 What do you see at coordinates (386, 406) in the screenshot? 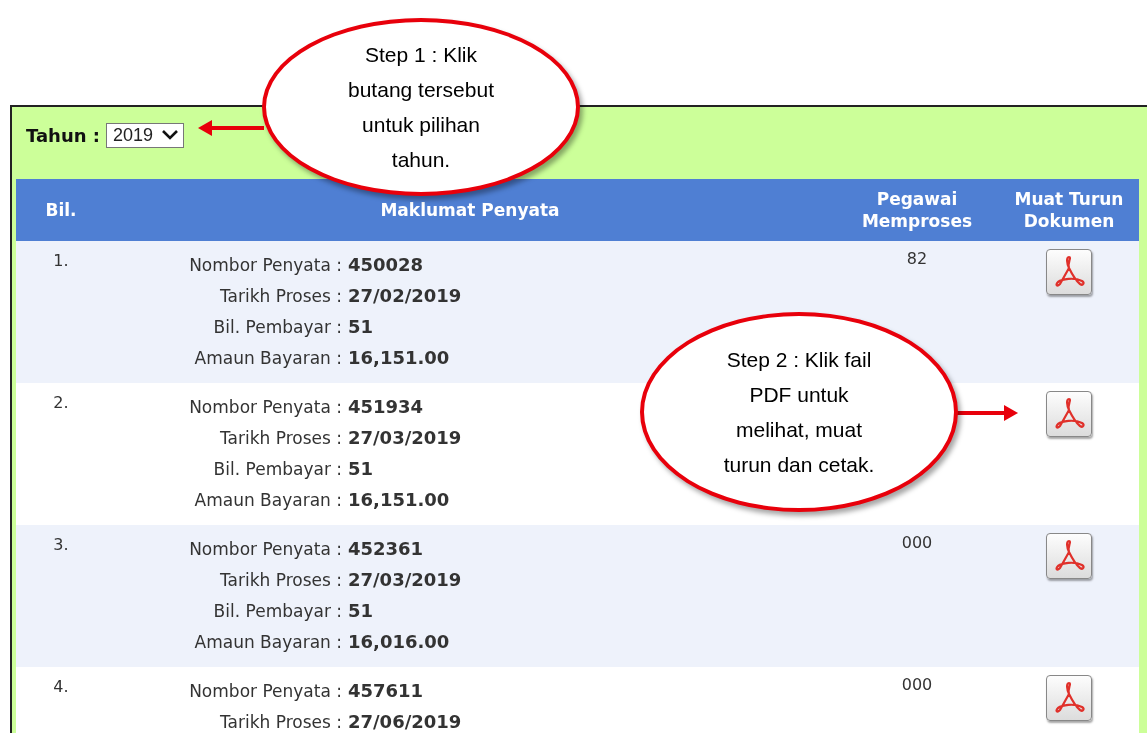
I see `field-value: 451934` at bounding box center [386, 406].